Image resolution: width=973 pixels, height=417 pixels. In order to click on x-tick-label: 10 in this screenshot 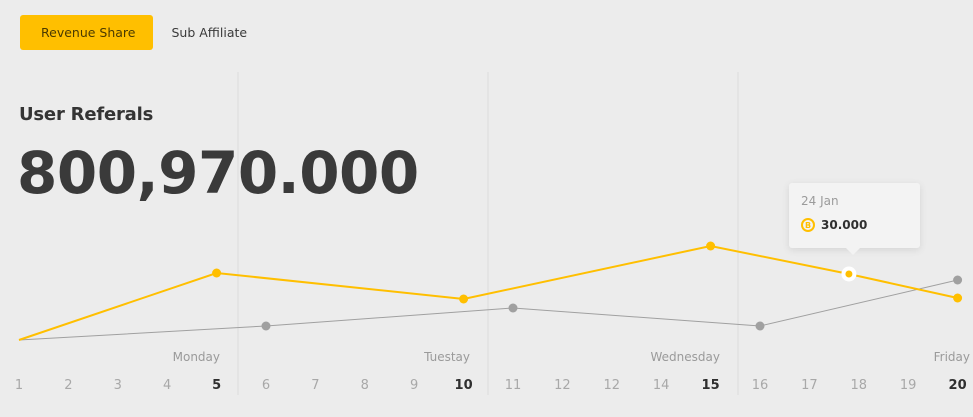, I will do `click(463, 385)`.